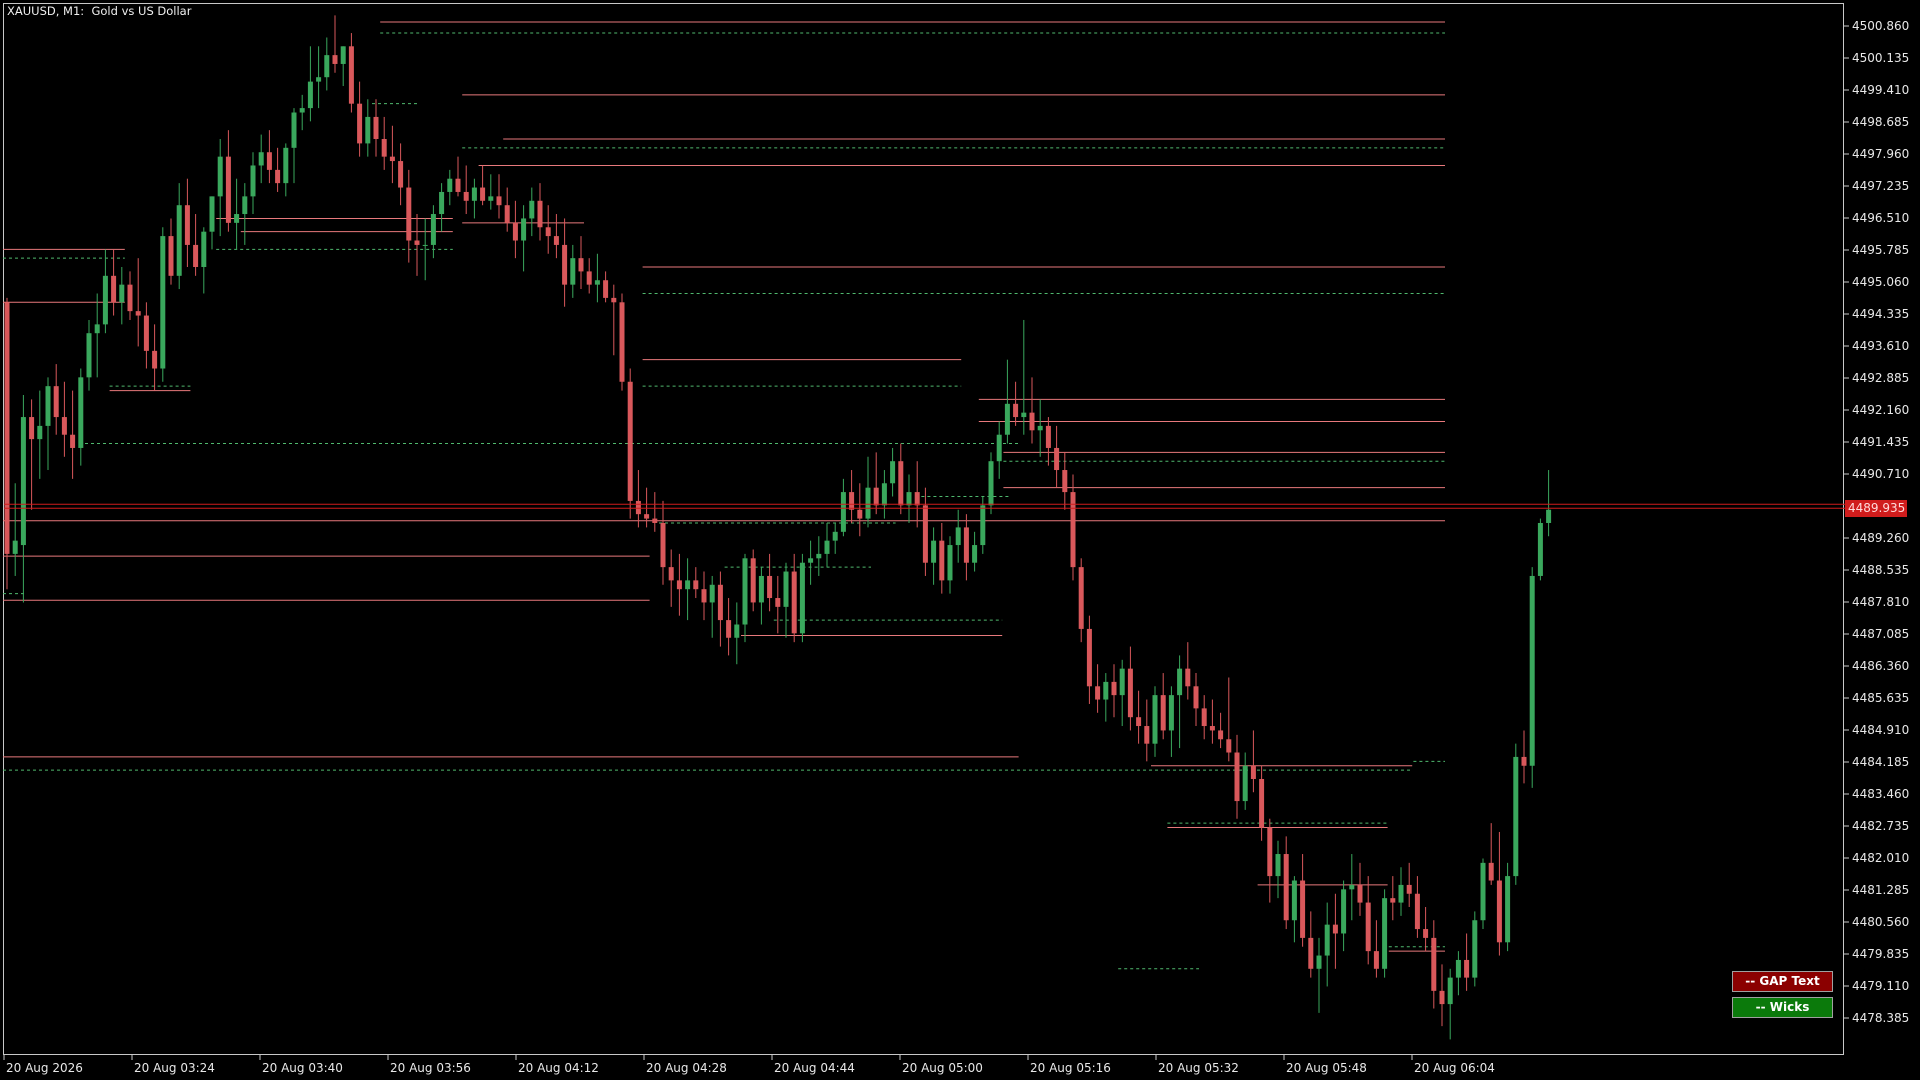 This screenshot has width=1920, height=1080. Describe the element at coordinates (1881, 250) in the screenshot. I see `y-tick-label: 4495.785` at that location.